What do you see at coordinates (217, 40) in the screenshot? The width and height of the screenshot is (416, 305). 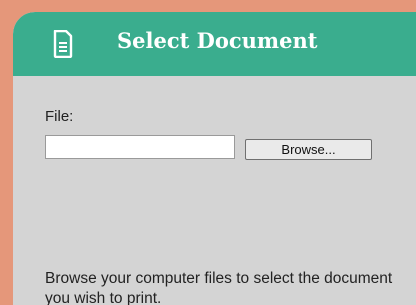 I see `dialog-title: Select Document` at bounding box center [217, 40].